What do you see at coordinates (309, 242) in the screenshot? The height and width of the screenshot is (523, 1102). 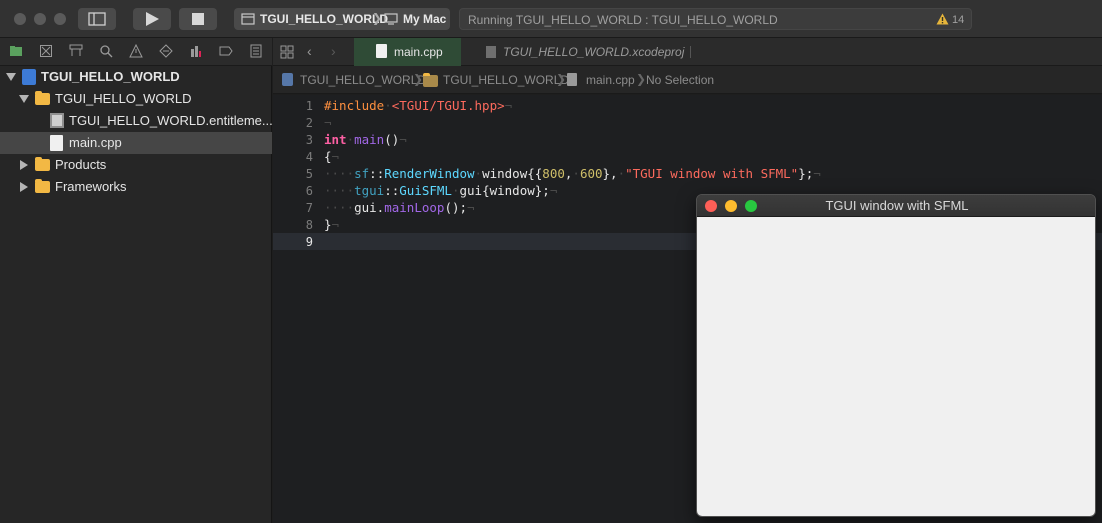 I see `line-number-current: 9` at bounding box center [309, 242].